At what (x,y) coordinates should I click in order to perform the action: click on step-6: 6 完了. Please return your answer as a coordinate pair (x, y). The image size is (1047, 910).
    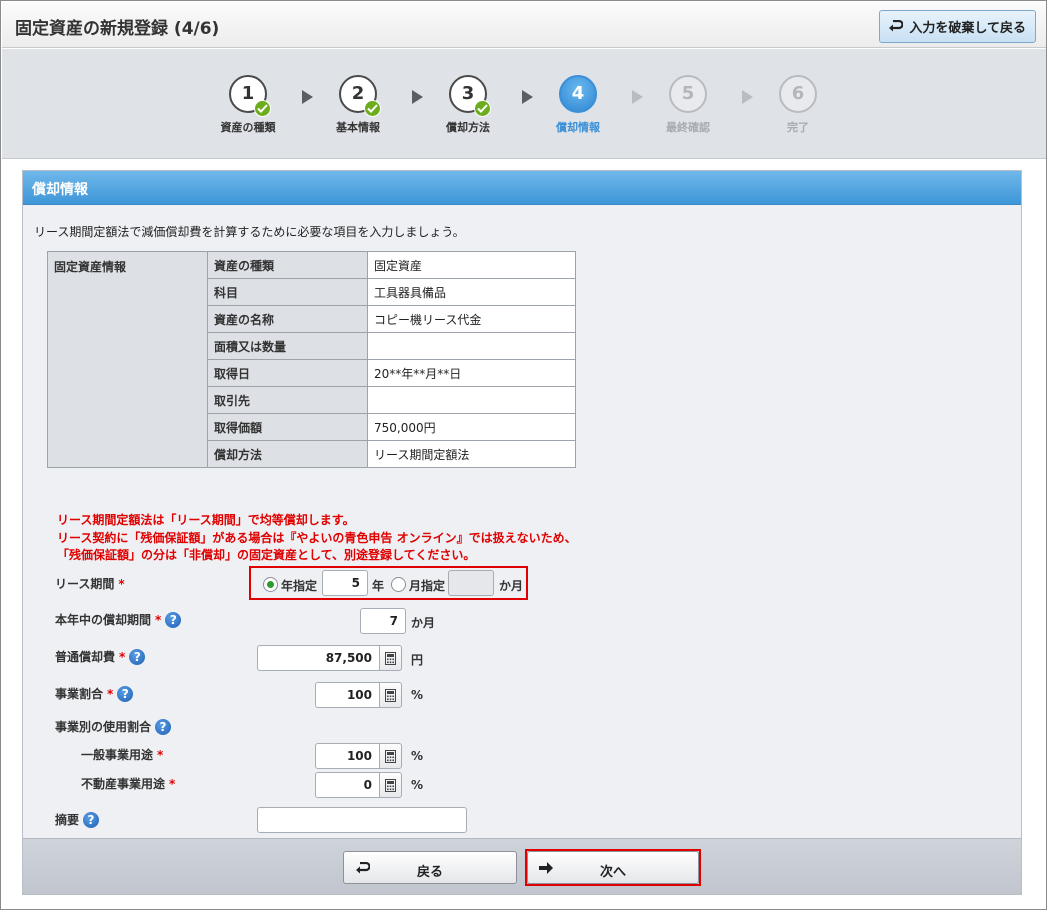
    Looking at the image, I should click on (798, 105).